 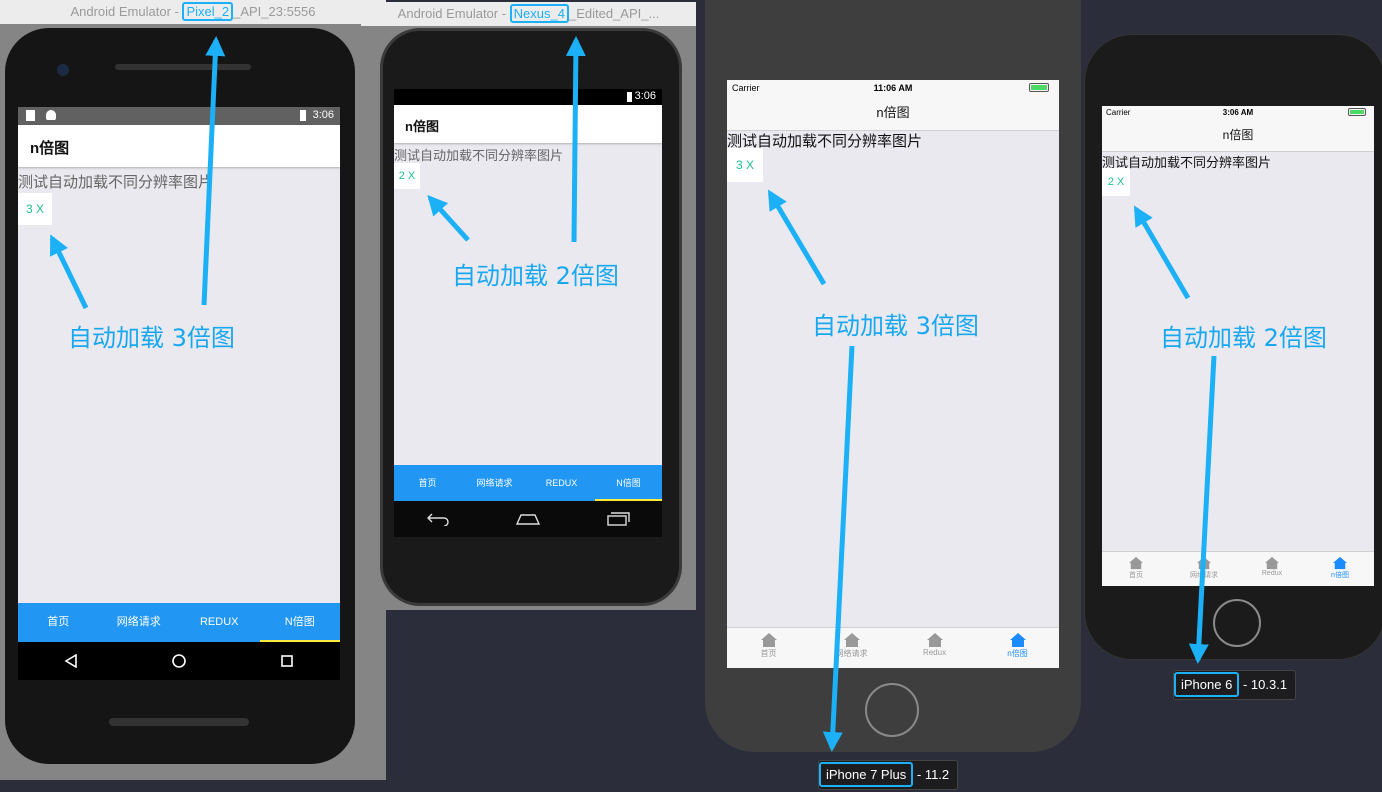 What do you see at coordinates (895, 326) in the screenshot?
I see `iphone7plus-caption: 自动加载 3倍图` at bounding box center [895, 326].